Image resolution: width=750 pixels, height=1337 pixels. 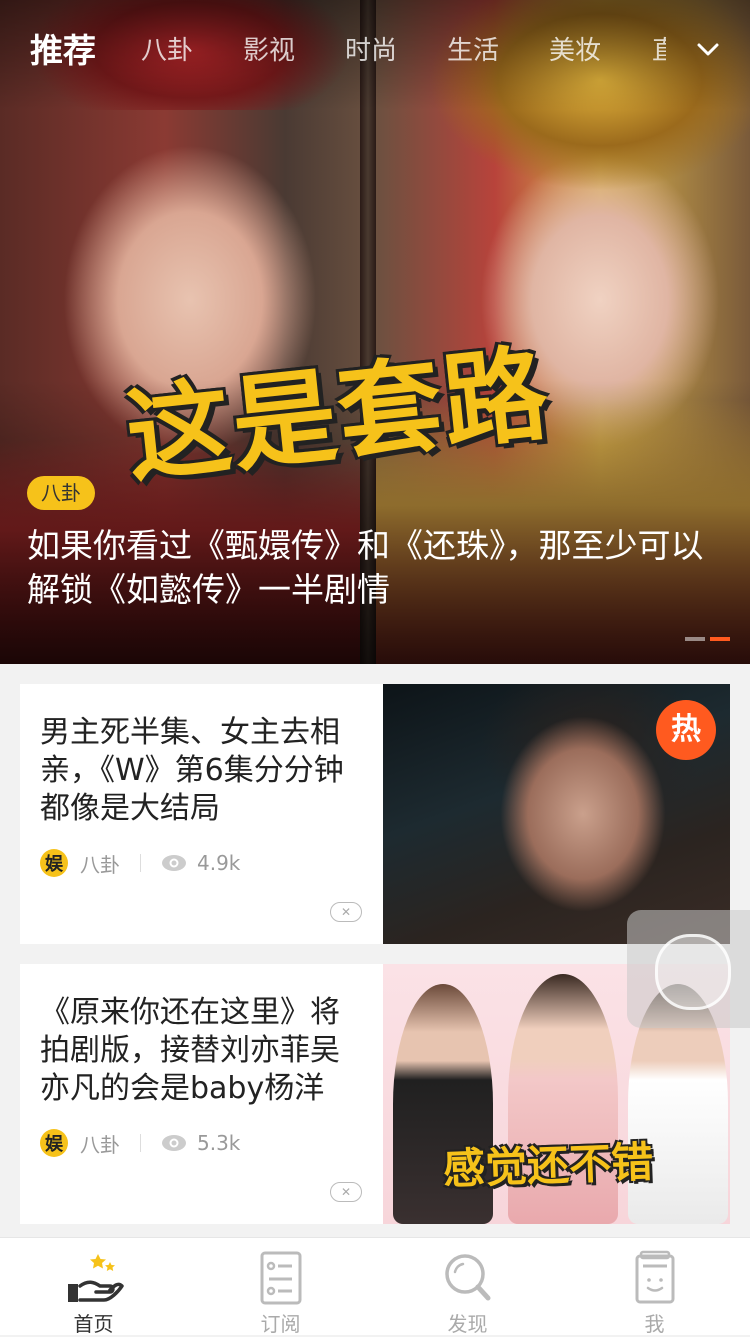 What do you see at coordinates (655, 1277) in the screenshot?
I see `profile-card-icon` at bounding box center [655, 1277].